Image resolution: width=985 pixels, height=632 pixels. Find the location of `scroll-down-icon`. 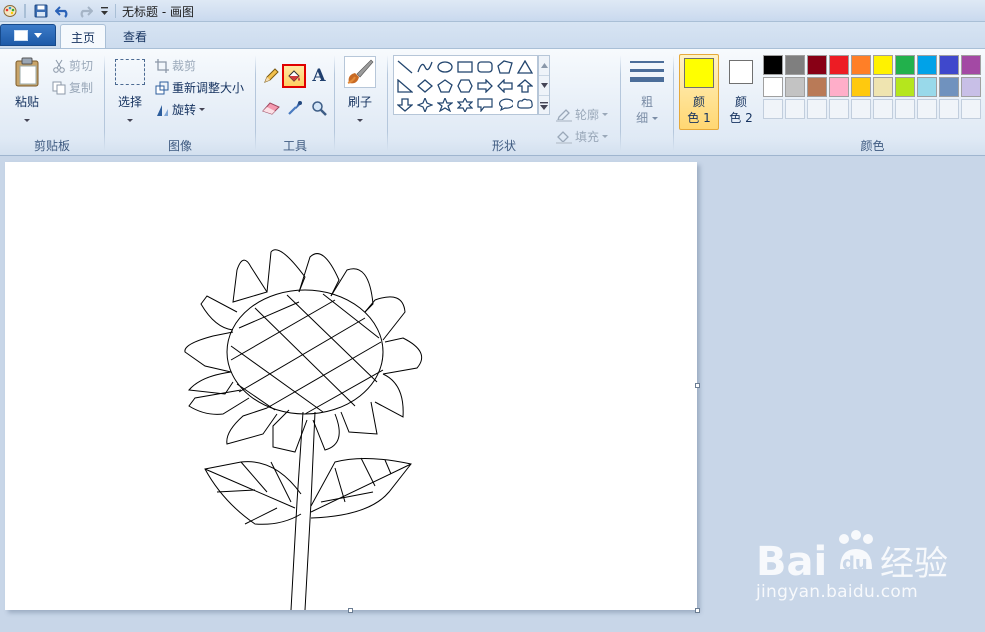

scroll-down-icon is located at coordinates (544, 86).